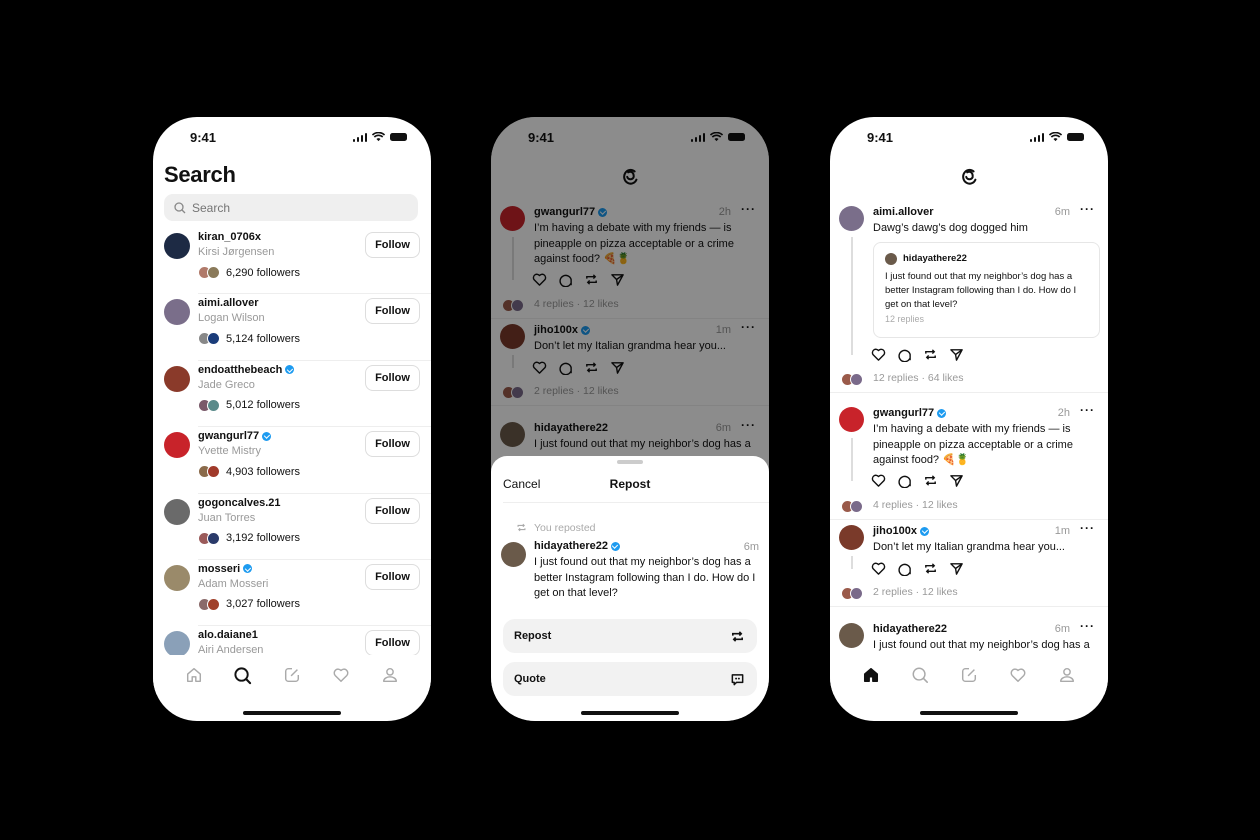 This screenshot has height=840, width=1260. What do you see at coordinates (521, 527) in the screenshot?
I see `repost-icon` at bounding box center [521, 527].